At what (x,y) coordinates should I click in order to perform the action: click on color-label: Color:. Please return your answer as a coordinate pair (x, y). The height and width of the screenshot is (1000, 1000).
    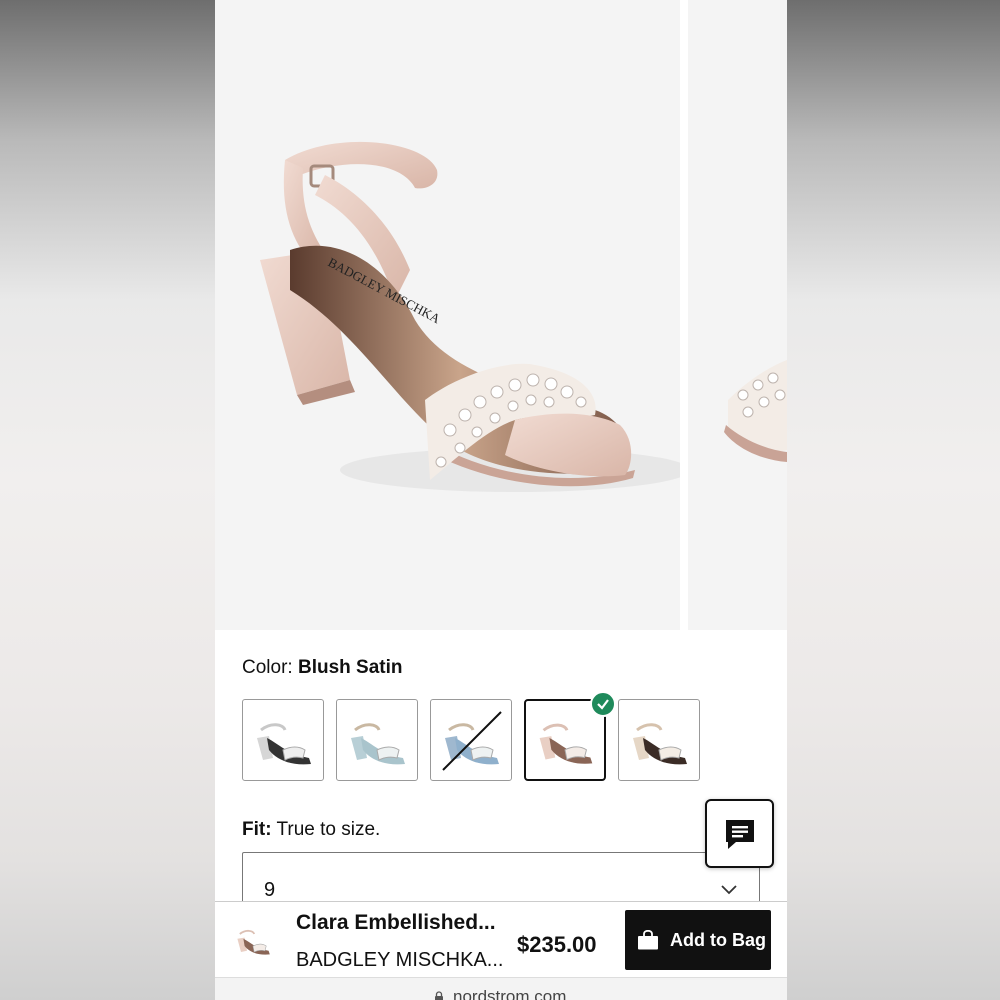
    Looking at the image, I should click on (267, 667).